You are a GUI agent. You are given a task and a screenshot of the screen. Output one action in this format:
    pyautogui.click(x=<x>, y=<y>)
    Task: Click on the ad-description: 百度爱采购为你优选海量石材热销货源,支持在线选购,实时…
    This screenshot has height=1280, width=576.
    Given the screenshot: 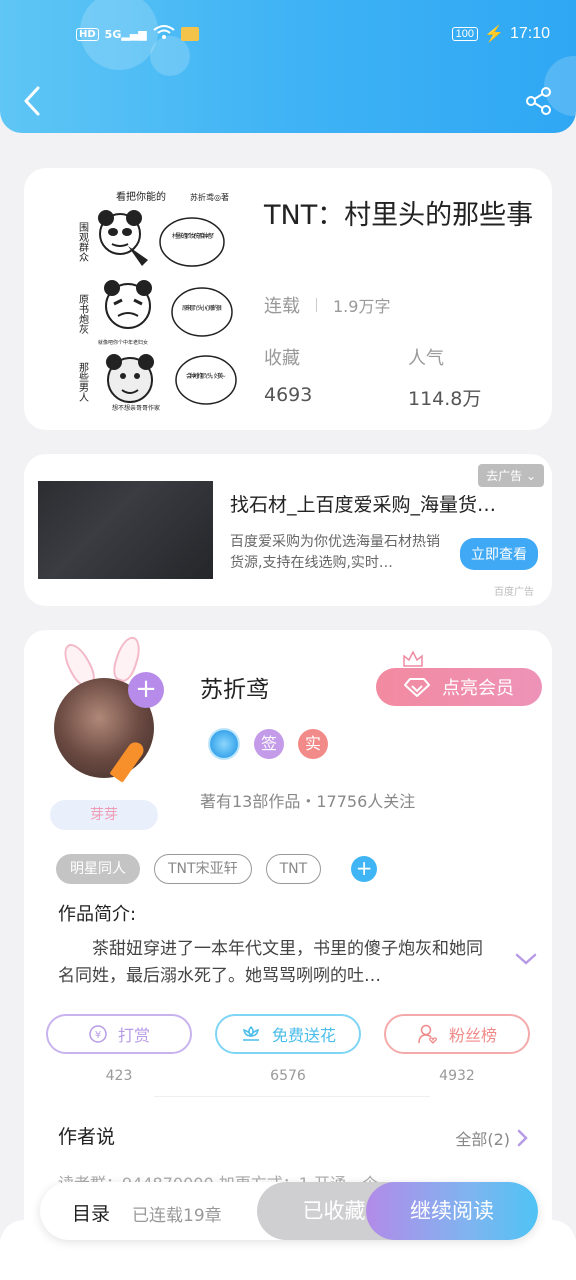 What is the action you would take?
    pyautogui.click(x=335, y=552)
    